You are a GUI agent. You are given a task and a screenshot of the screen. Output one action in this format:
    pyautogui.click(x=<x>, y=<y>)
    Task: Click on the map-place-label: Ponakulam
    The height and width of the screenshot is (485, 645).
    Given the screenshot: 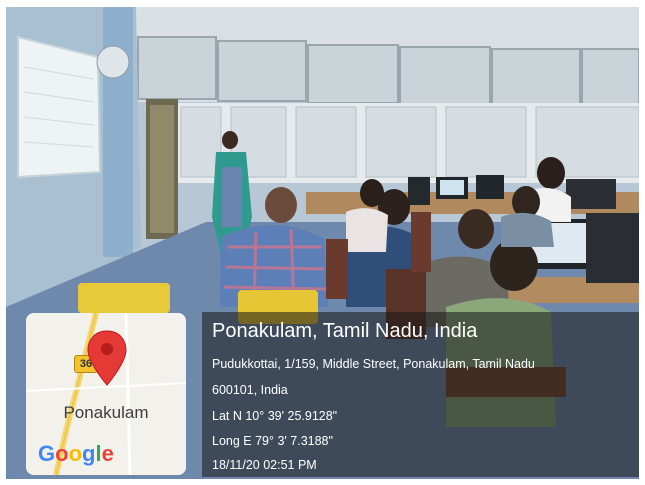 What is the action you would take?
    pyautogui.click(x=106, y=412)
    